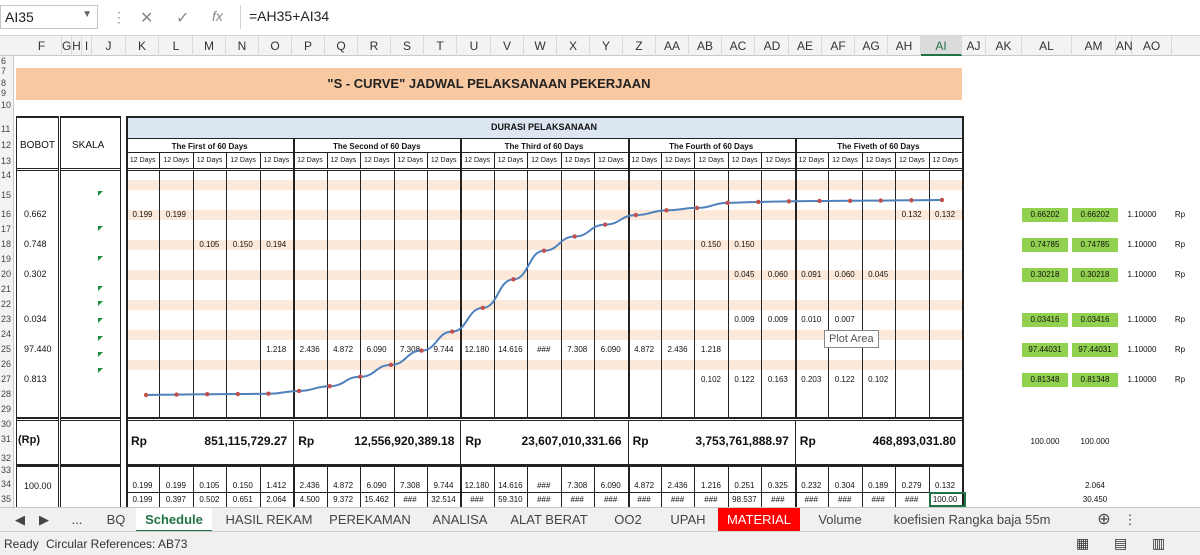  I want to click on row-header: 8, so click(6, 83).